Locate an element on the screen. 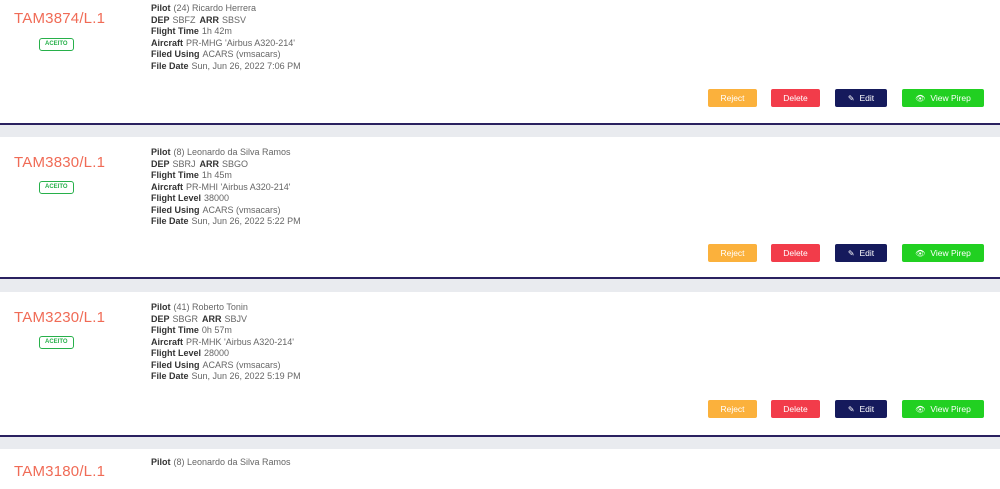  pilot-row: Pilot (41) Roberto Tonin is located at coordinates (199, 307).